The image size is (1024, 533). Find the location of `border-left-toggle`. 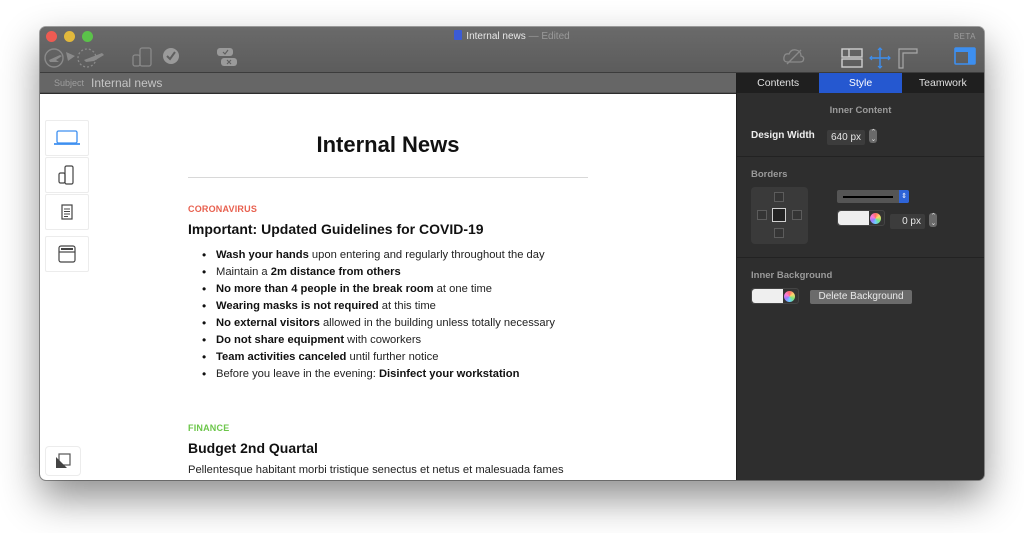

border-left-toggle is located at coordinates (762, 215).